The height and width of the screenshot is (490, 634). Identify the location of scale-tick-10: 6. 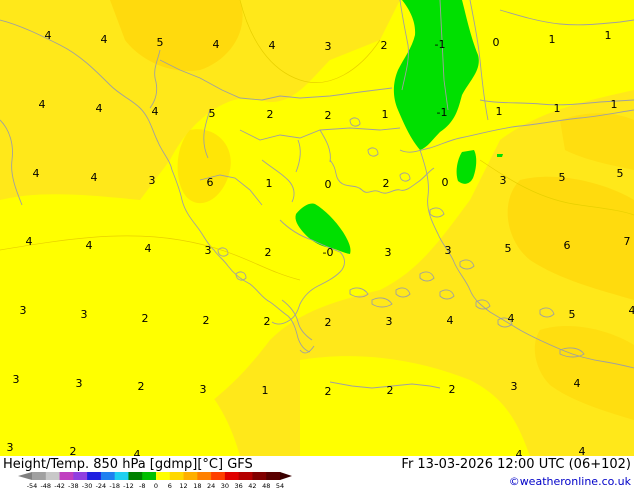
(170, 486).